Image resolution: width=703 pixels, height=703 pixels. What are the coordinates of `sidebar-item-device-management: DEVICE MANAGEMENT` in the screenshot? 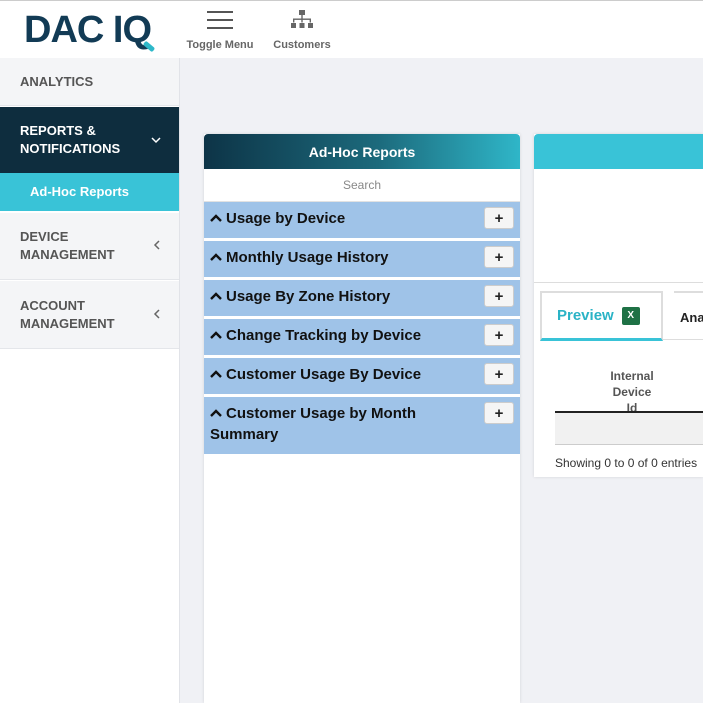 It's located at (89, 246).